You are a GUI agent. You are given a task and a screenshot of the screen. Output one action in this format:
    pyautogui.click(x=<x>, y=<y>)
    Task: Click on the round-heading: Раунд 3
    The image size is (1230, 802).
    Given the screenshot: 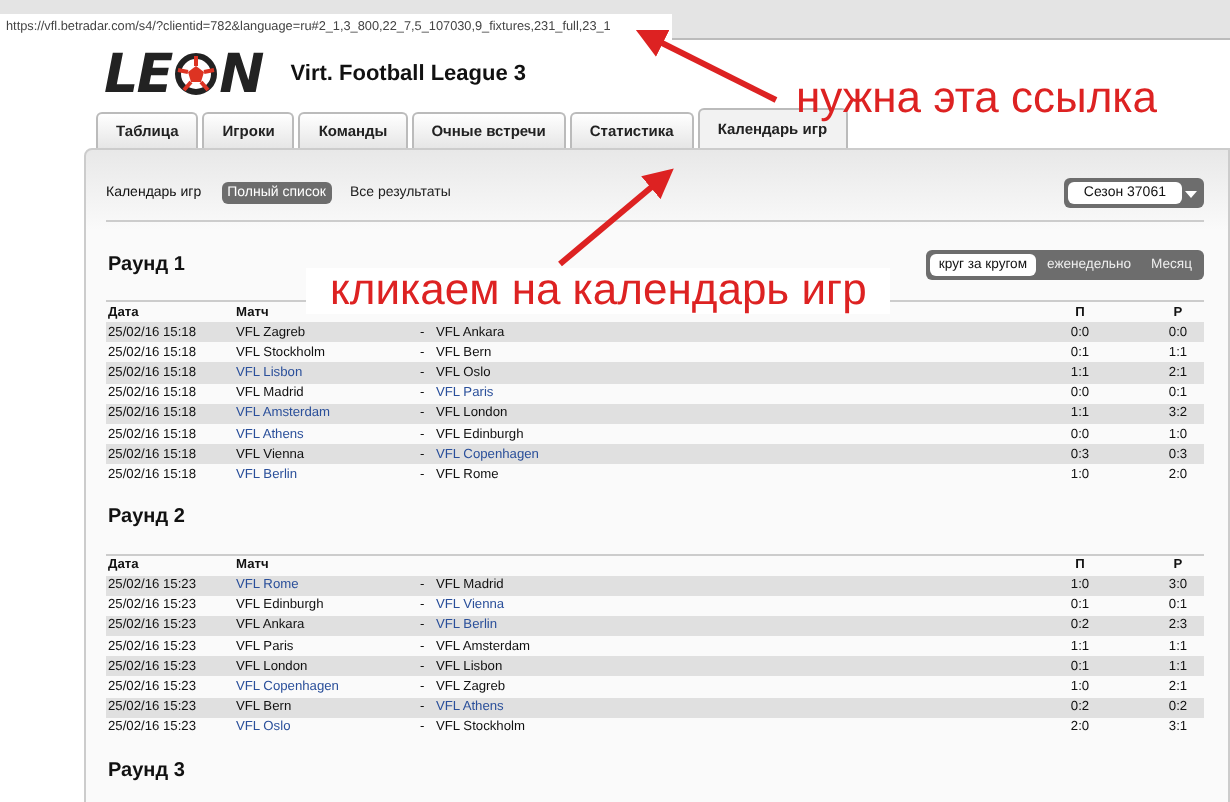 What is the action you would take?
    pyautogui.click(x=146, y=770)
    